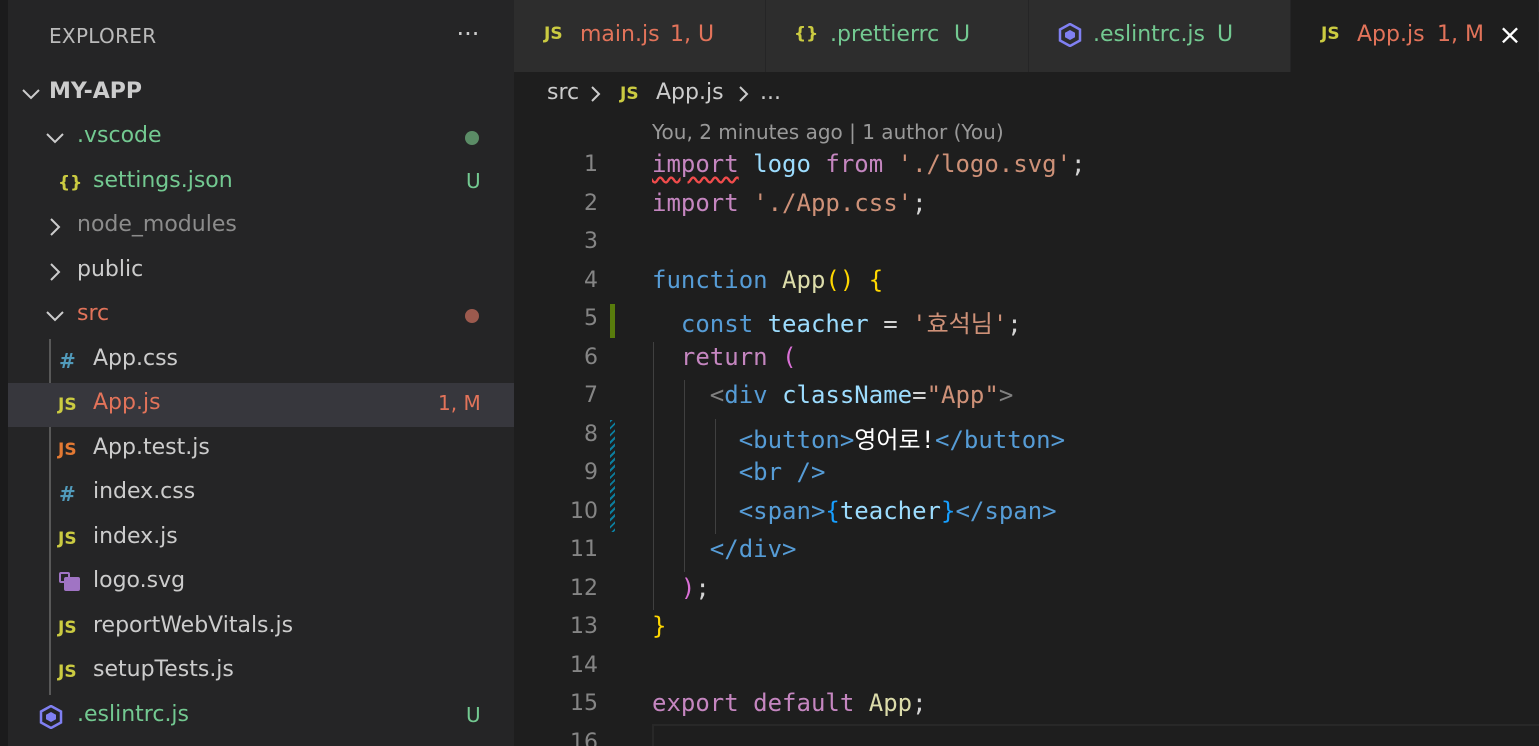  Describe the element at coordinates (832, 511) in the screenshot. I see `code-token: {` at that location.